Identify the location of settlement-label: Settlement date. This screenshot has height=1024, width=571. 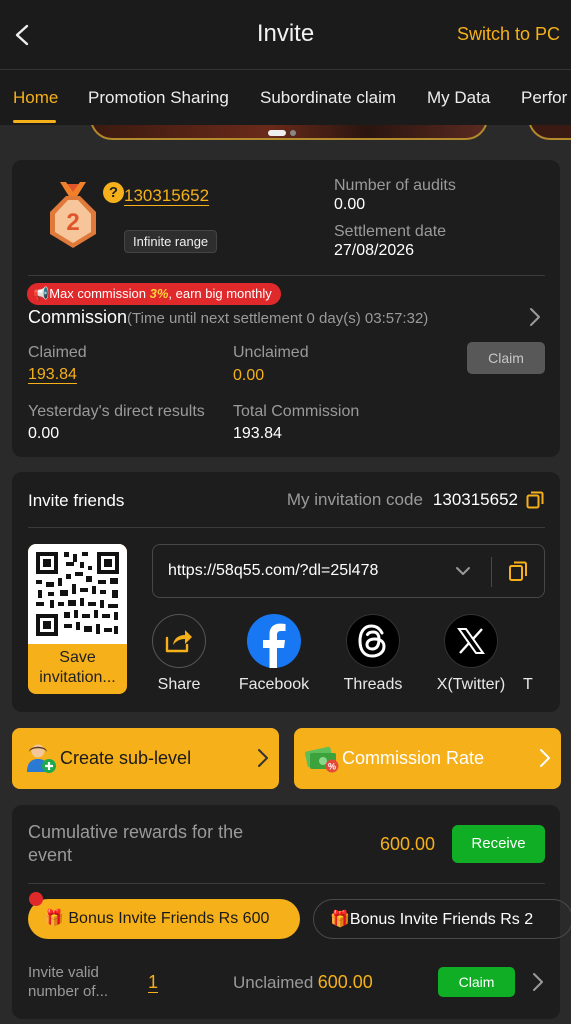
(390, 231).